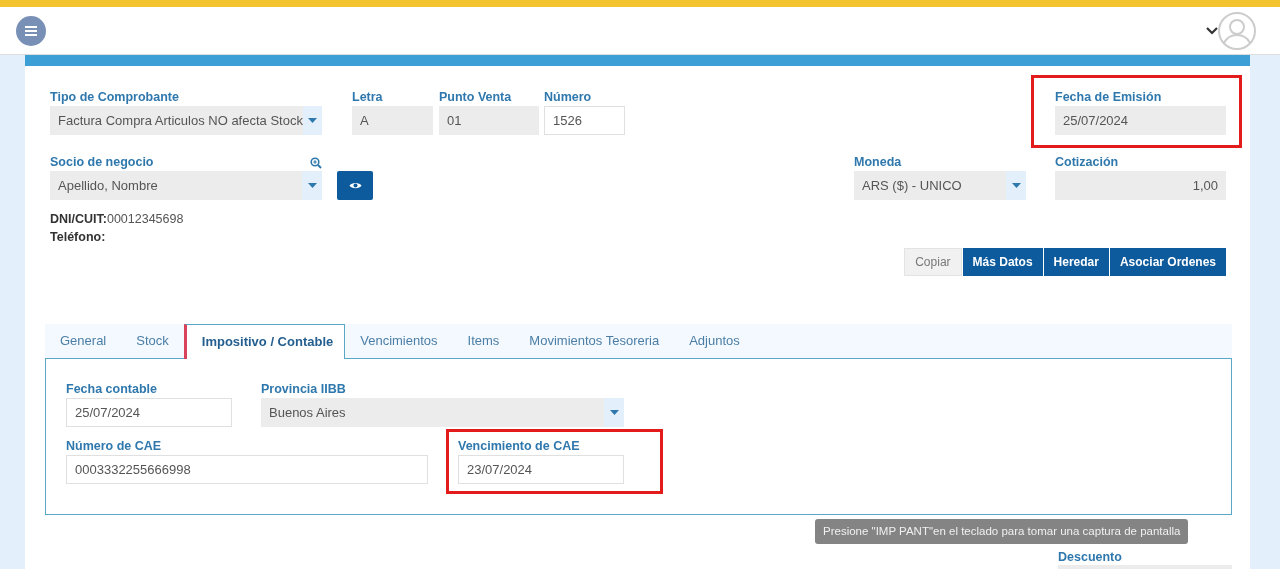 The height and width of the screenshot is (570, 1280). Describe the element at coordinates (247, 469) in the screenshot. I see `input-field: 0003332255666998` at that location.